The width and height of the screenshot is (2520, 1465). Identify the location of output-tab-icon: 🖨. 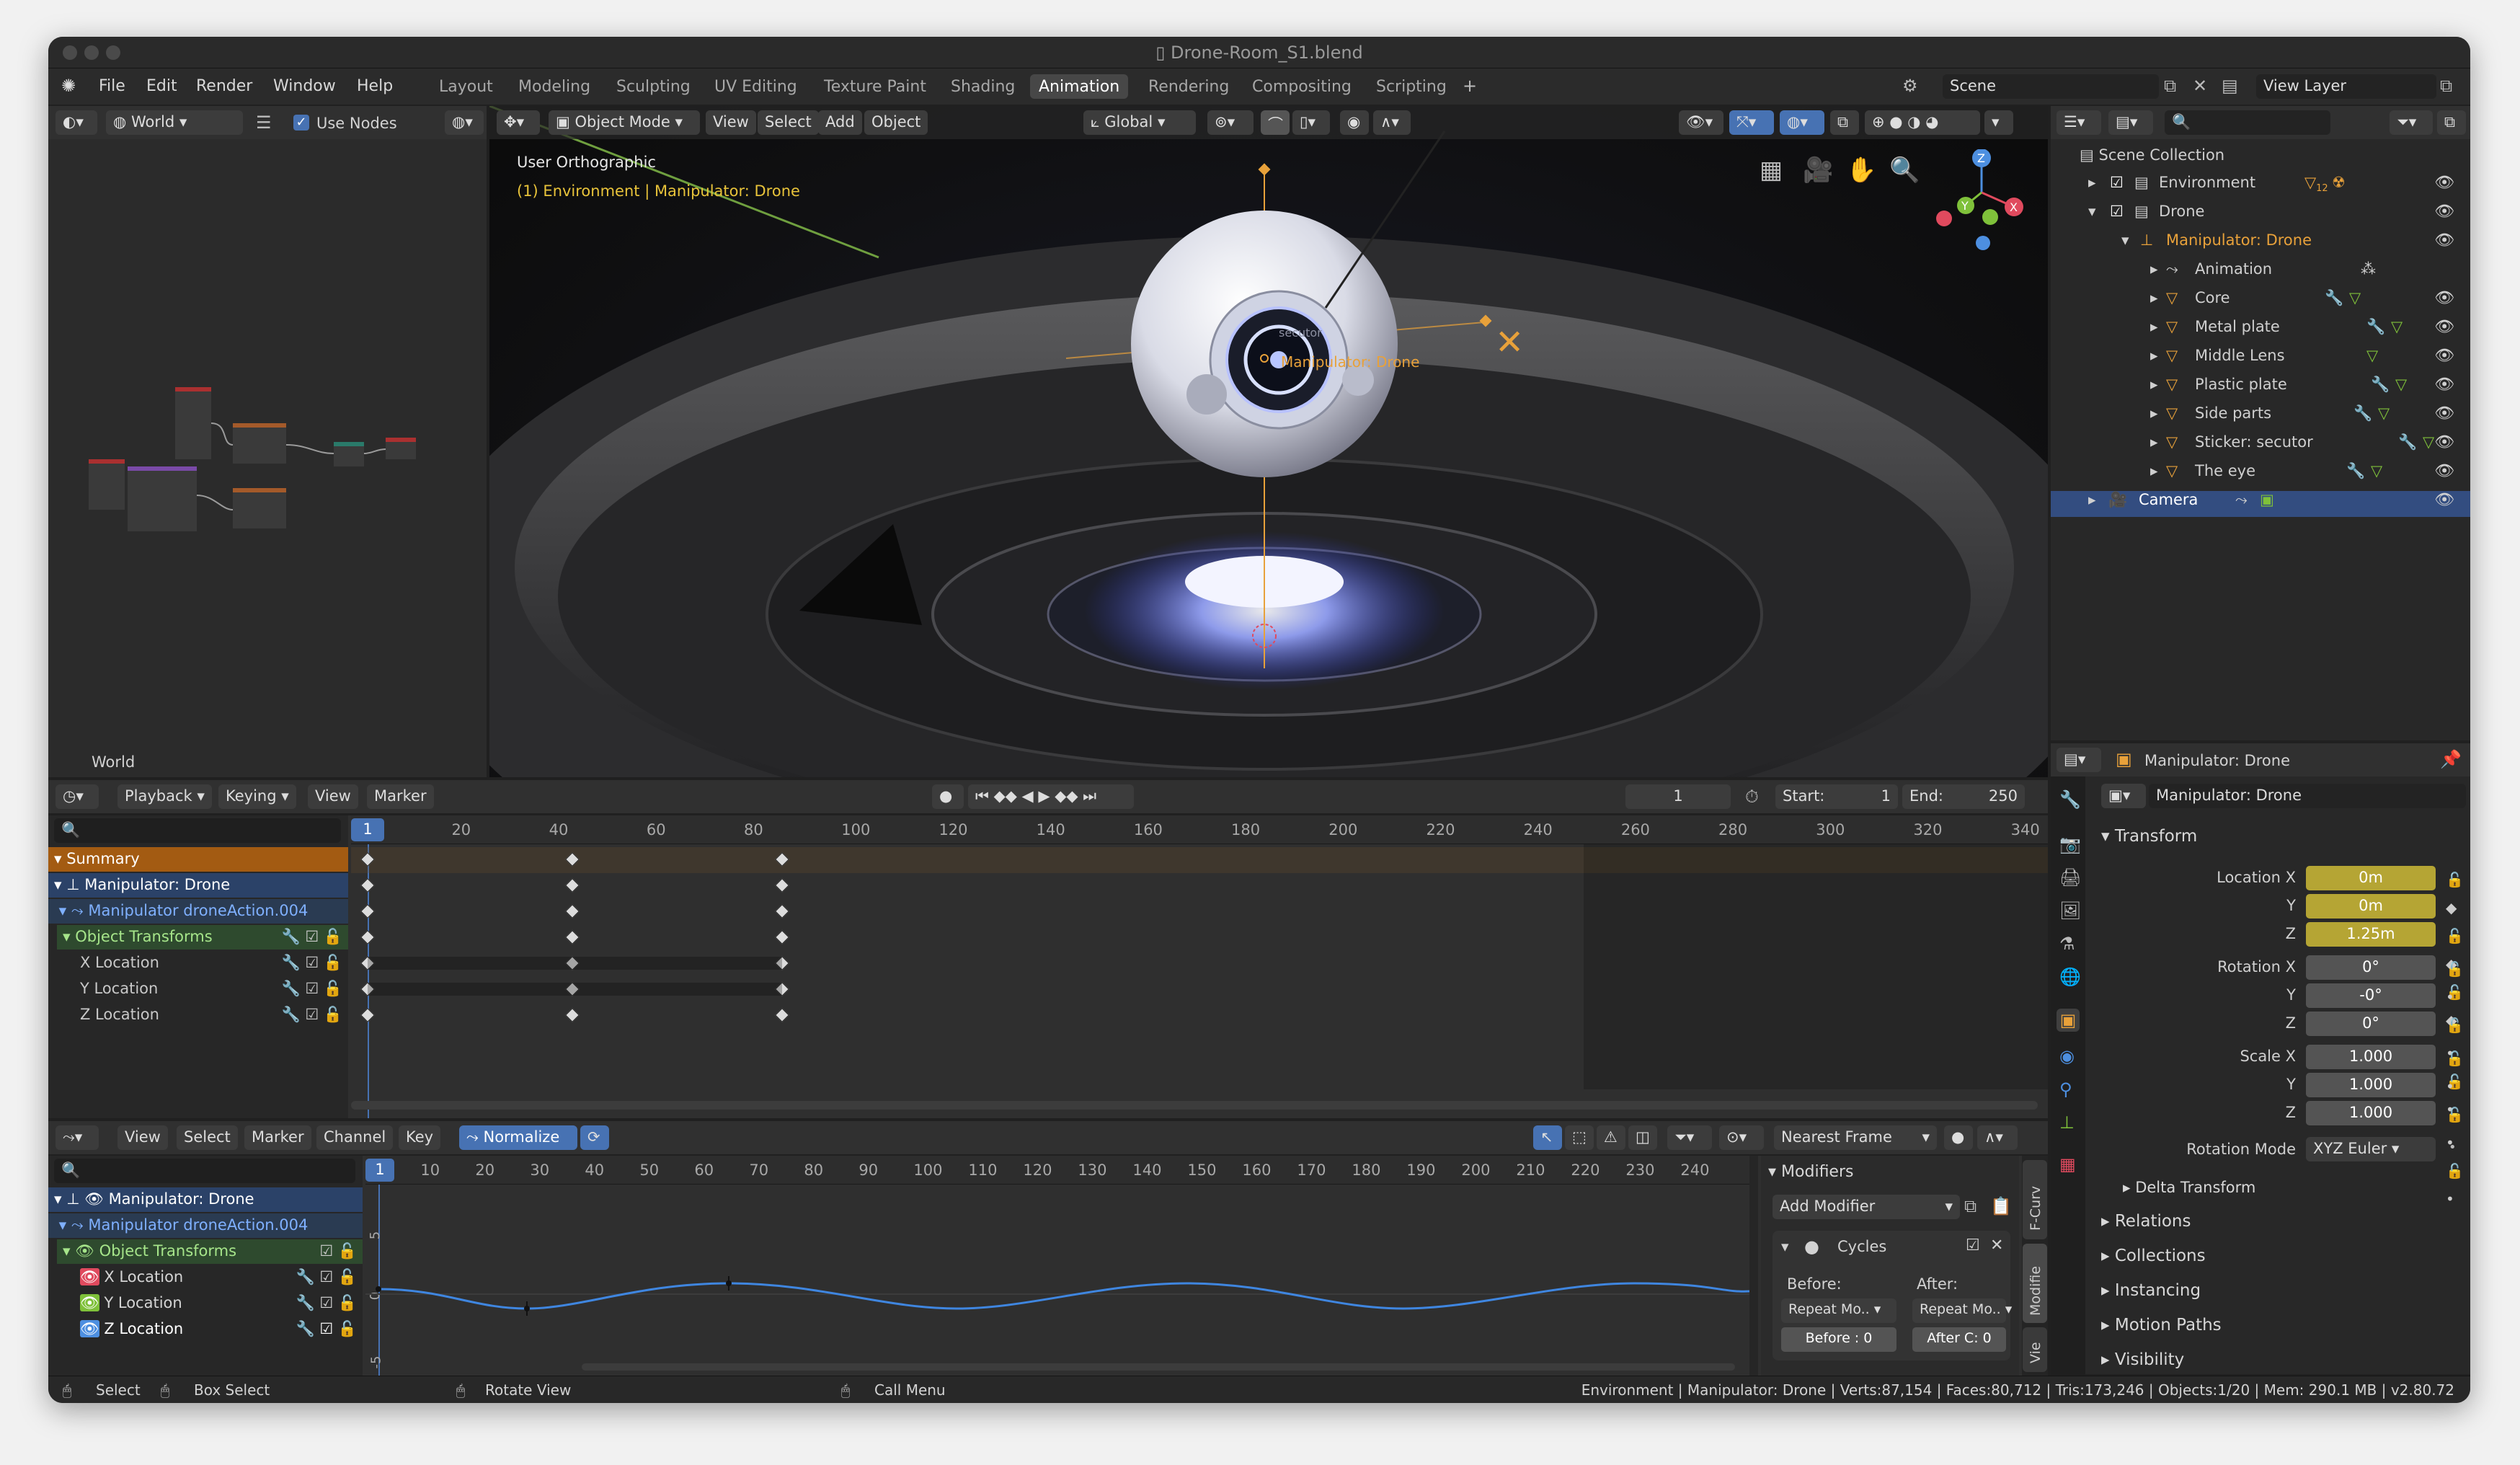
(2070, 877).